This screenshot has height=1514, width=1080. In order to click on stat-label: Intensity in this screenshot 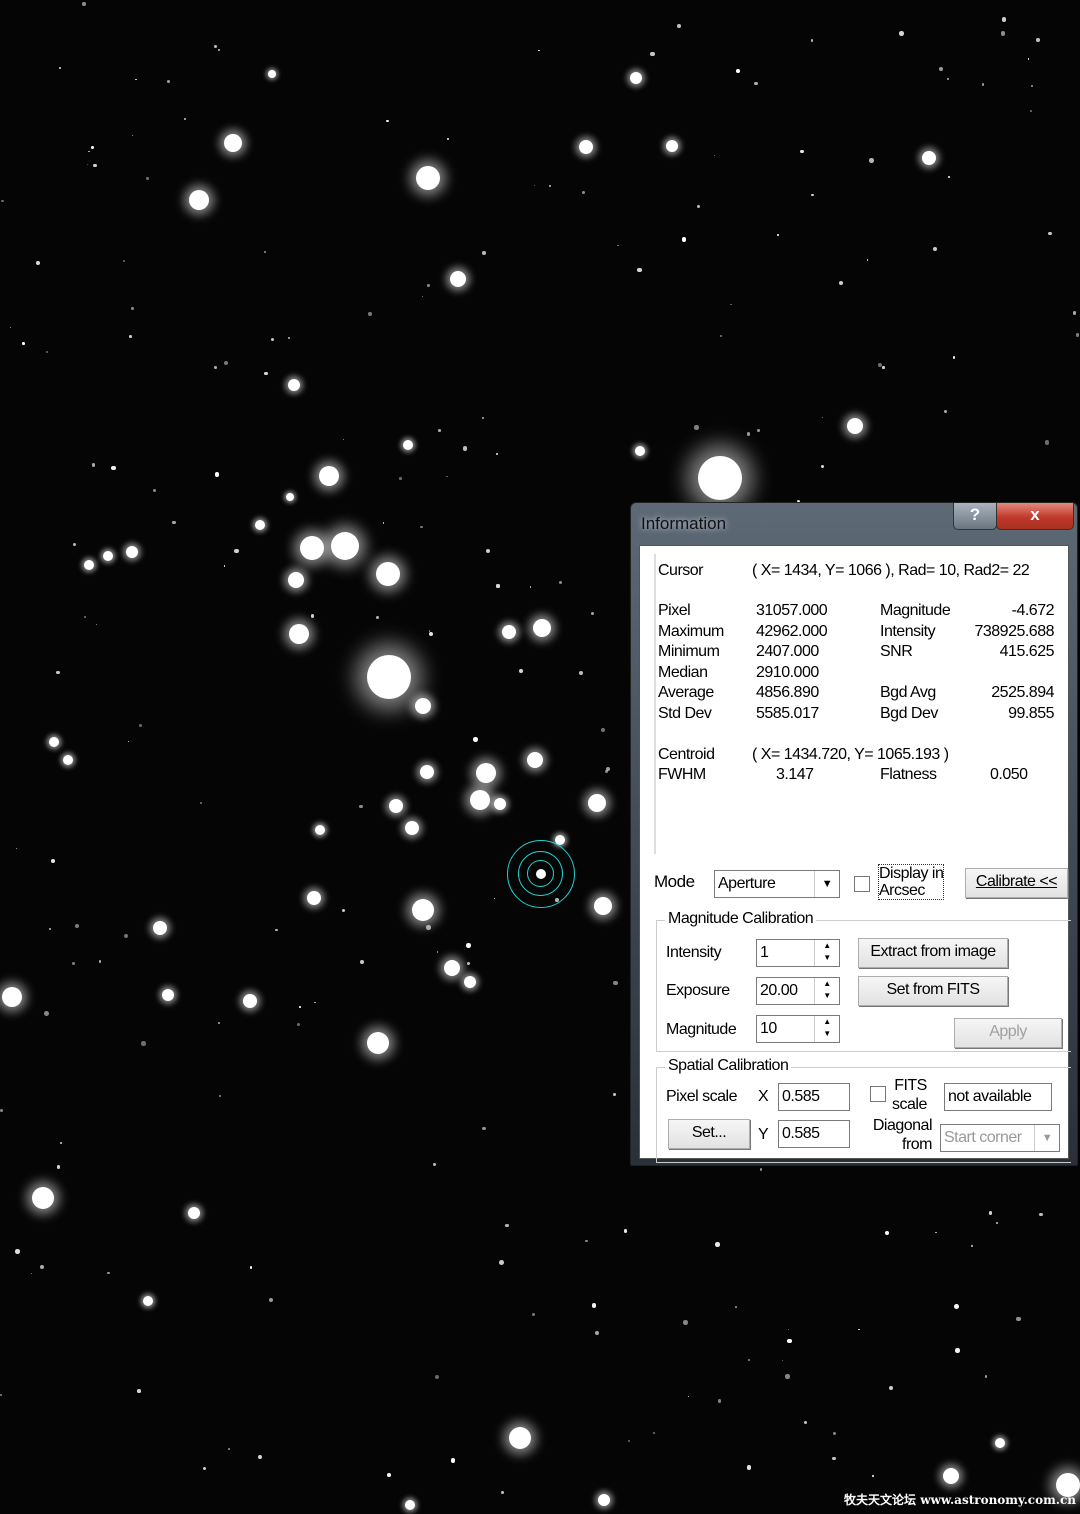, I will do `click(908, 631)`.